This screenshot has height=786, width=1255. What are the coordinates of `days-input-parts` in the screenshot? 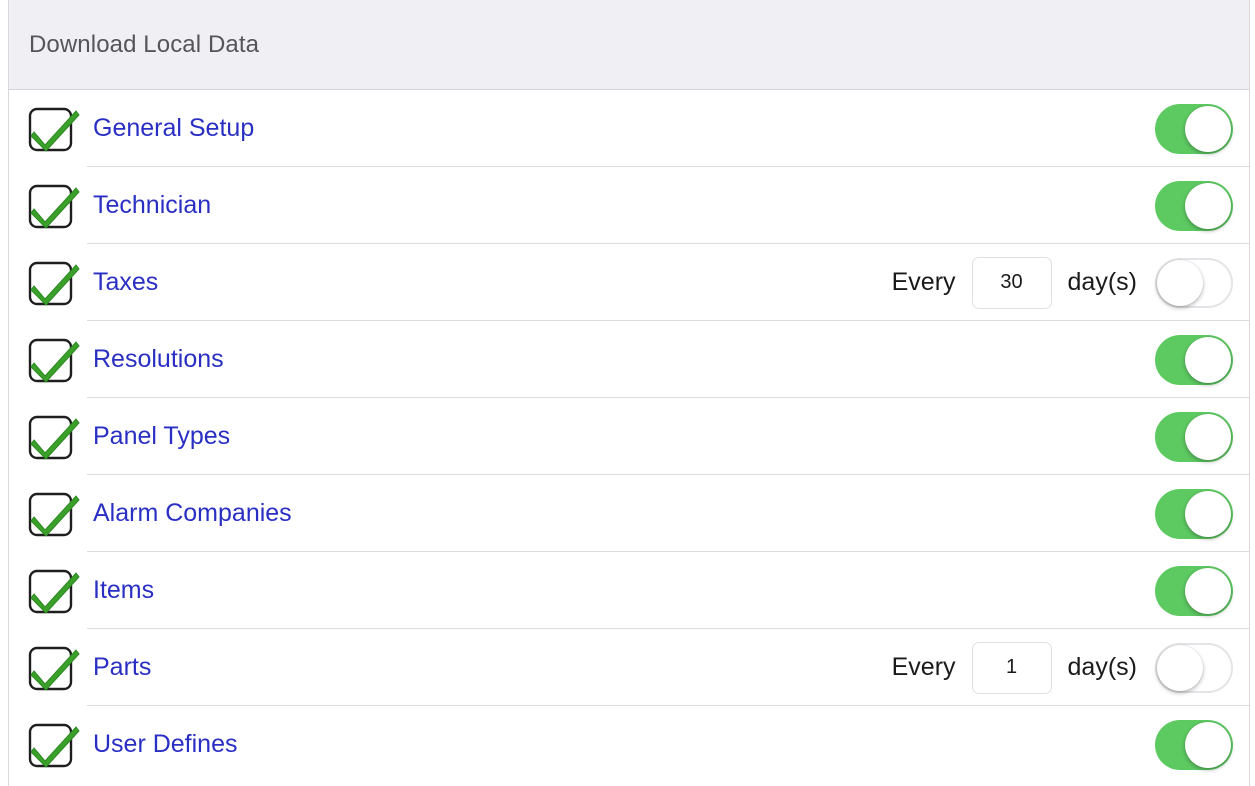 It's located at (1011, 667).